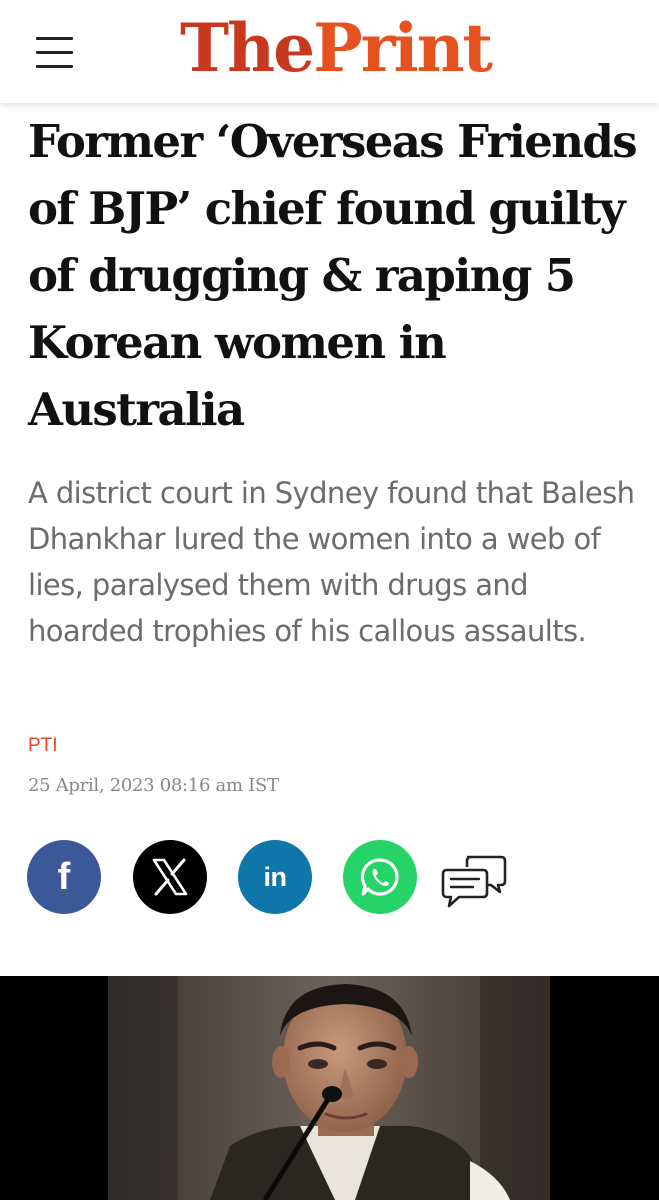 Image resolution: width=659 pixels, height=1200 pixels. Describe the element at coordinates (153, 785) in the screenshot. I see `publish-date: 25 April, 2023 08:16 am IST` at that location.